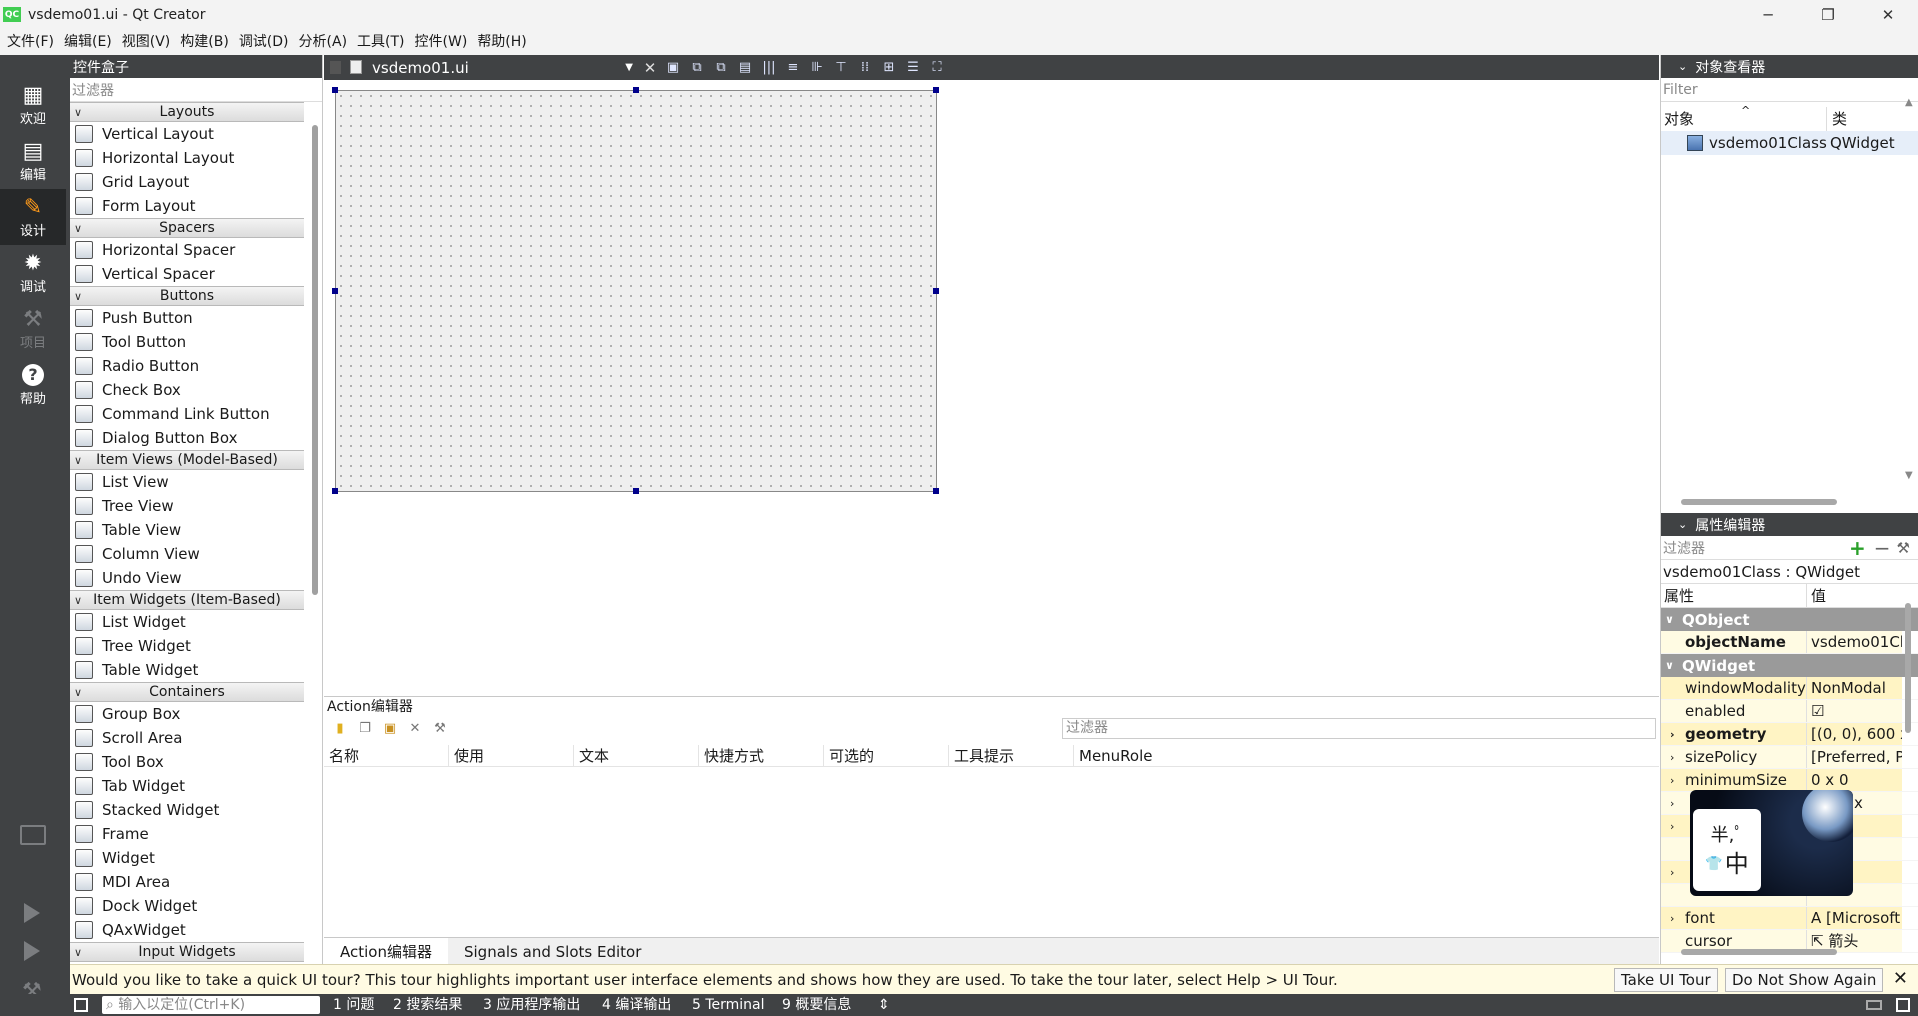 The image size is (1918, 1016). I want to click on widget-item-vertical-spacer: Vertical Spacer, so click(187, 274).